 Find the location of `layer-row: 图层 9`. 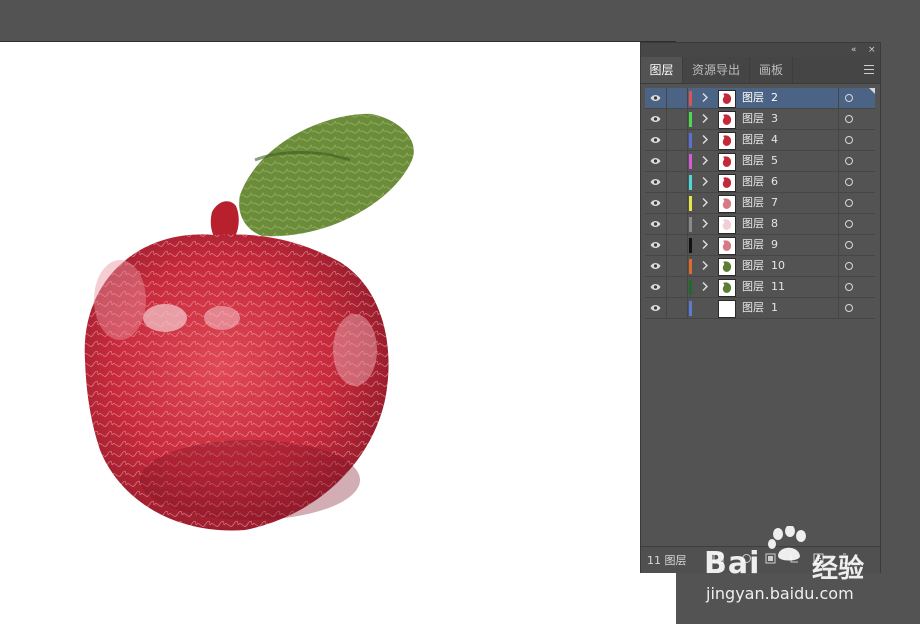

layer-row: 图层 9 is located at coordinates (760, 245).